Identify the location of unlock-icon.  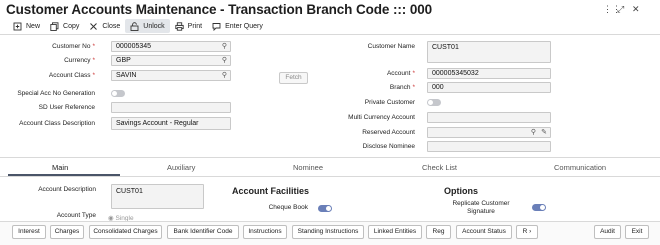
(134, 26).